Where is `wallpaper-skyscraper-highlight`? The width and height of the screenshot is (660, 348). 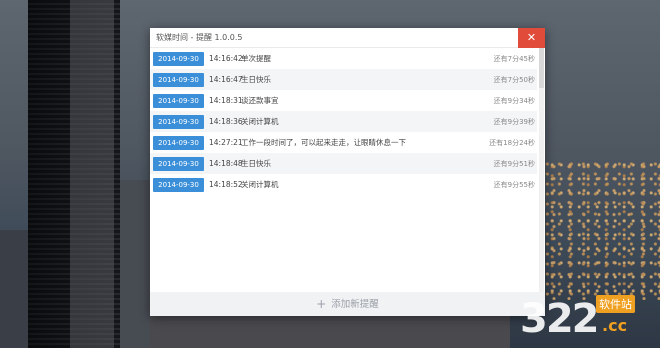 wallpaper-skyscraper-highlight is located at coordinates (92, 174).